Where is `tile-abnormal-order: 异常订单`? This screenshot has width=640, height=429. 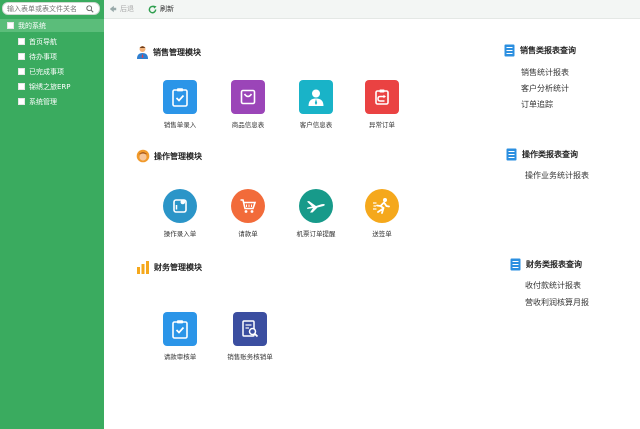 tile-abnormal-order: 异常订单 is located at coordinates (382, 104).